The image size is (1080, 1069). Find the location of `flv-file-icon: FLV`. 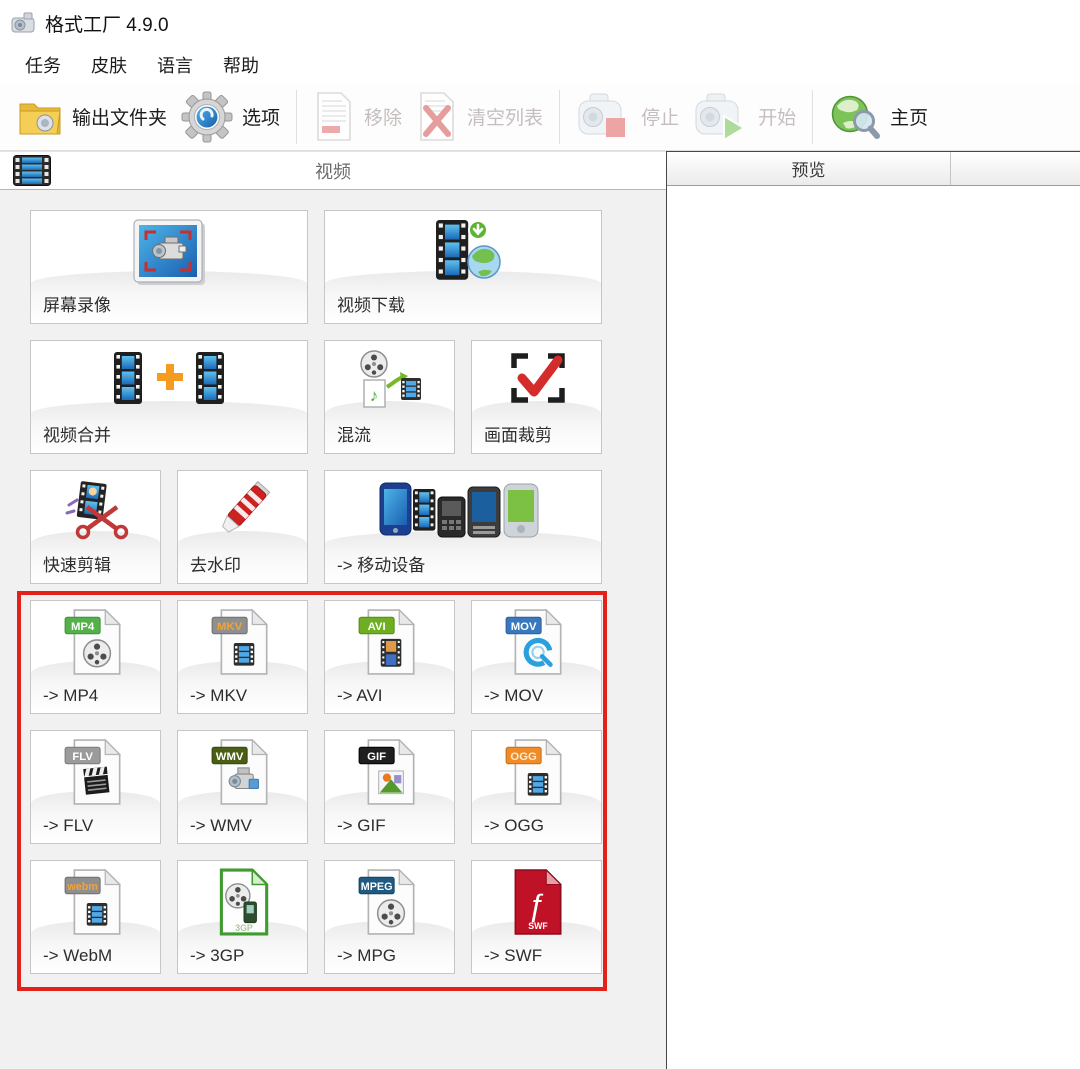

flv-file-icon: FLV is located at coordinates (95, 772).